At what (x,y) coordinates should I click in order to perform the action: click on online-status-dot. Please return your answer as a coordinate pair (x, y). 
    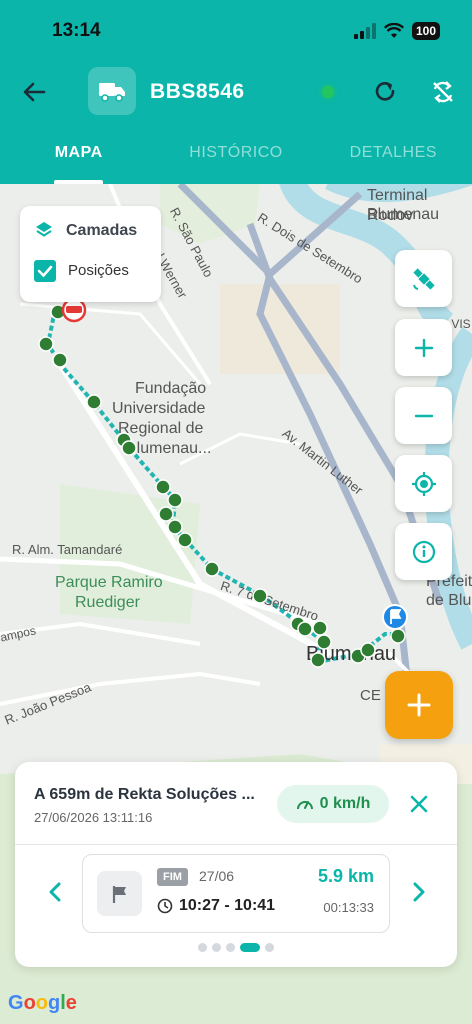
    Looking at the image, I should click on (328, 92).